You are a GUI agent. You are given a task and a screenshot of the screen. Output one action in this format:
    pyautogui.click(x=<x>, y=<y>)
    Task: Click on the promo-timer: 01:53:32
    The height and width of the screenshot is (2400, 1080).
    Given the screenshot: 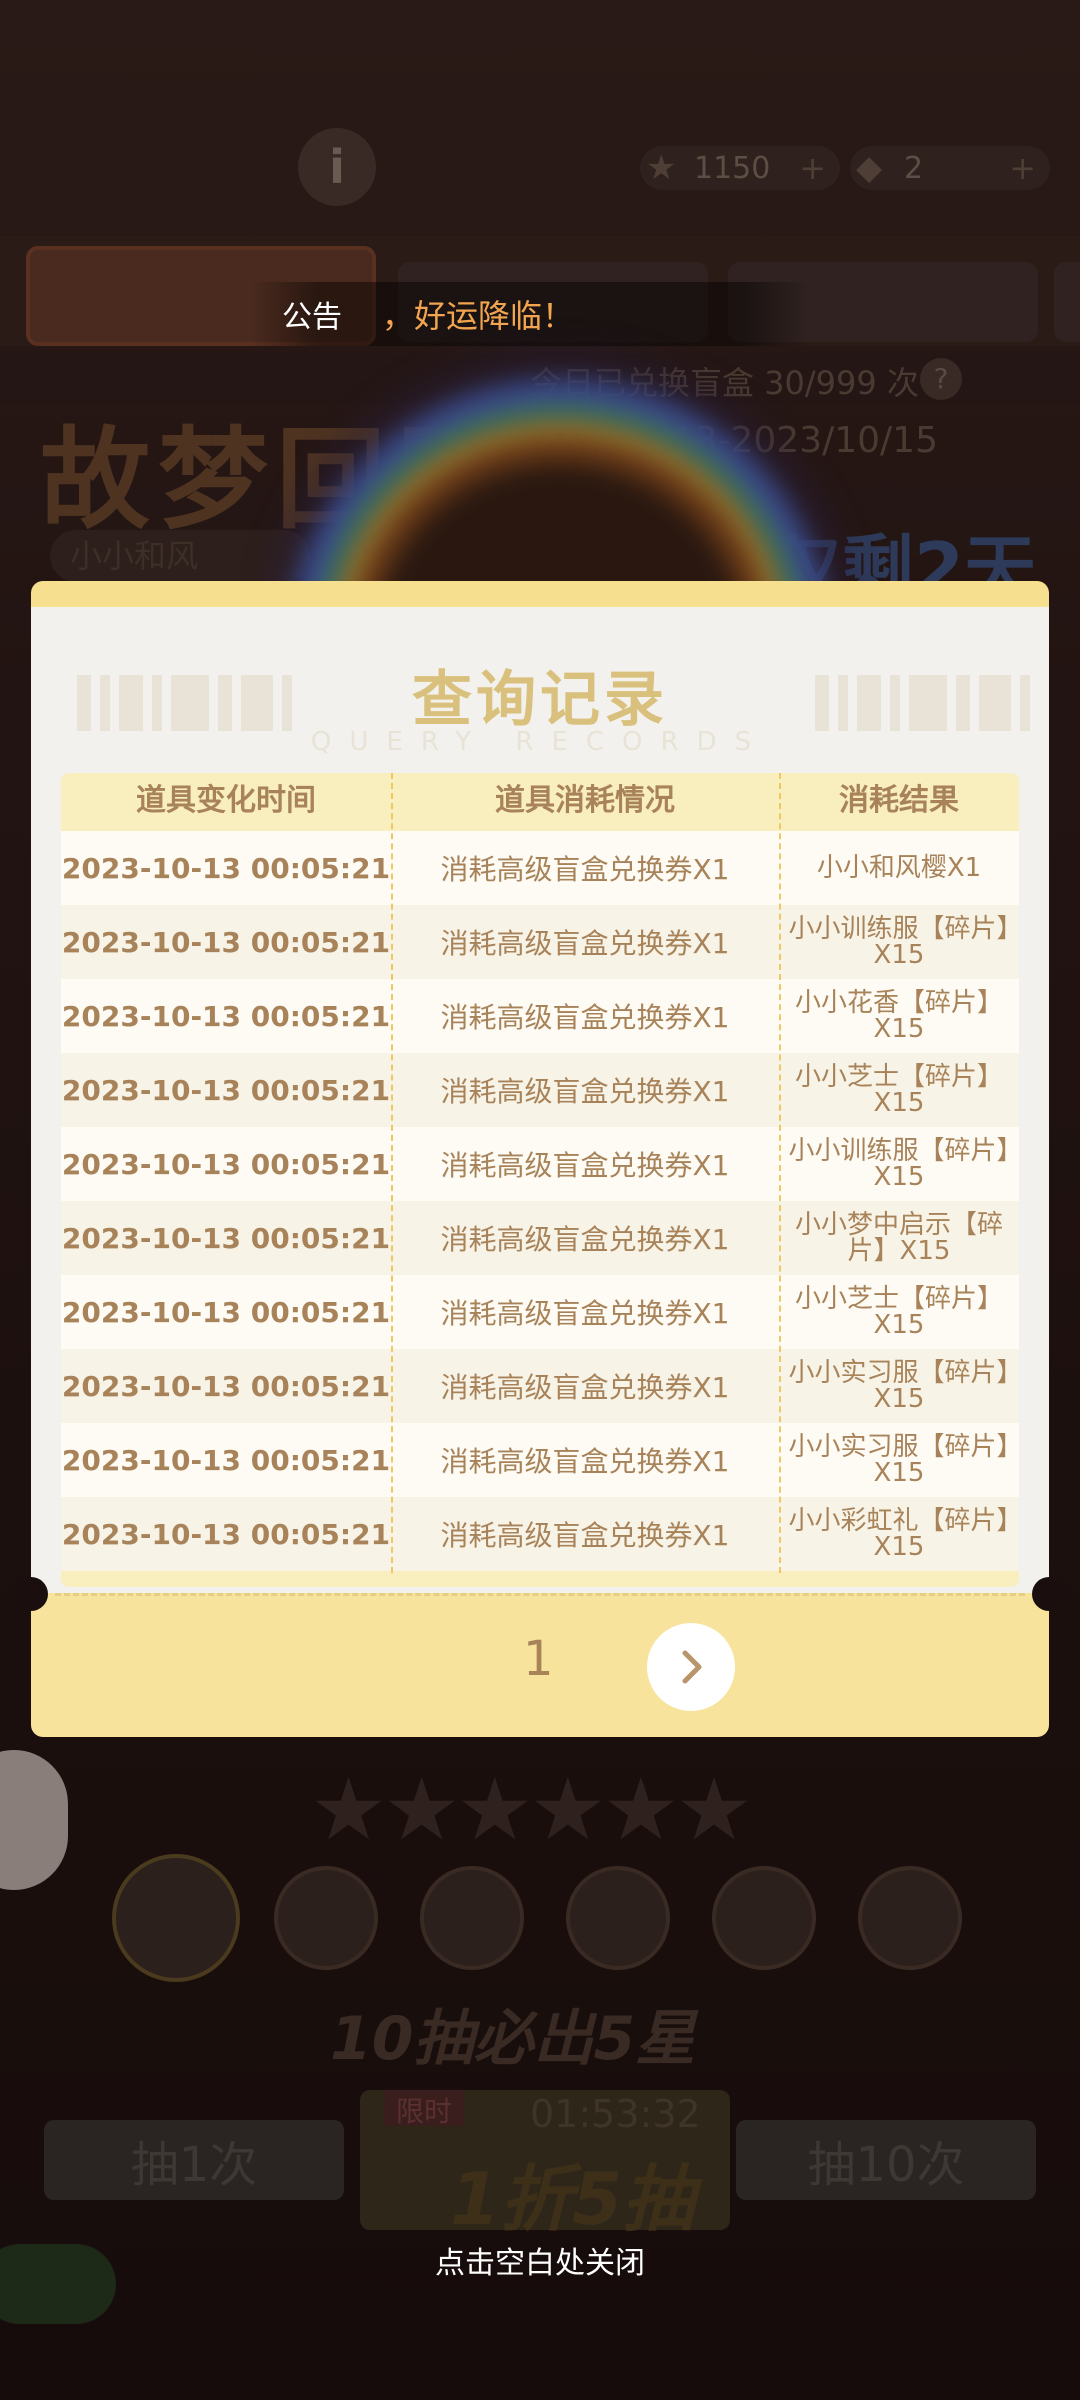 What is the action you would take?
    pyautogui.click(x=615, y=2114)
    